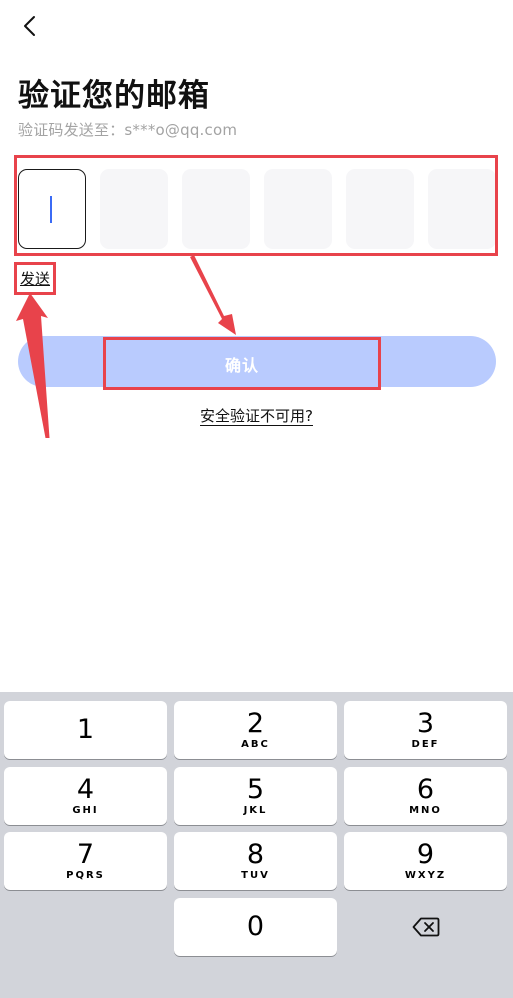 This screenshot has width=513, height=998. Describe the element at coordinates (255, 861) in the screenshot. I see `key-8: 8 TUV` at that location.